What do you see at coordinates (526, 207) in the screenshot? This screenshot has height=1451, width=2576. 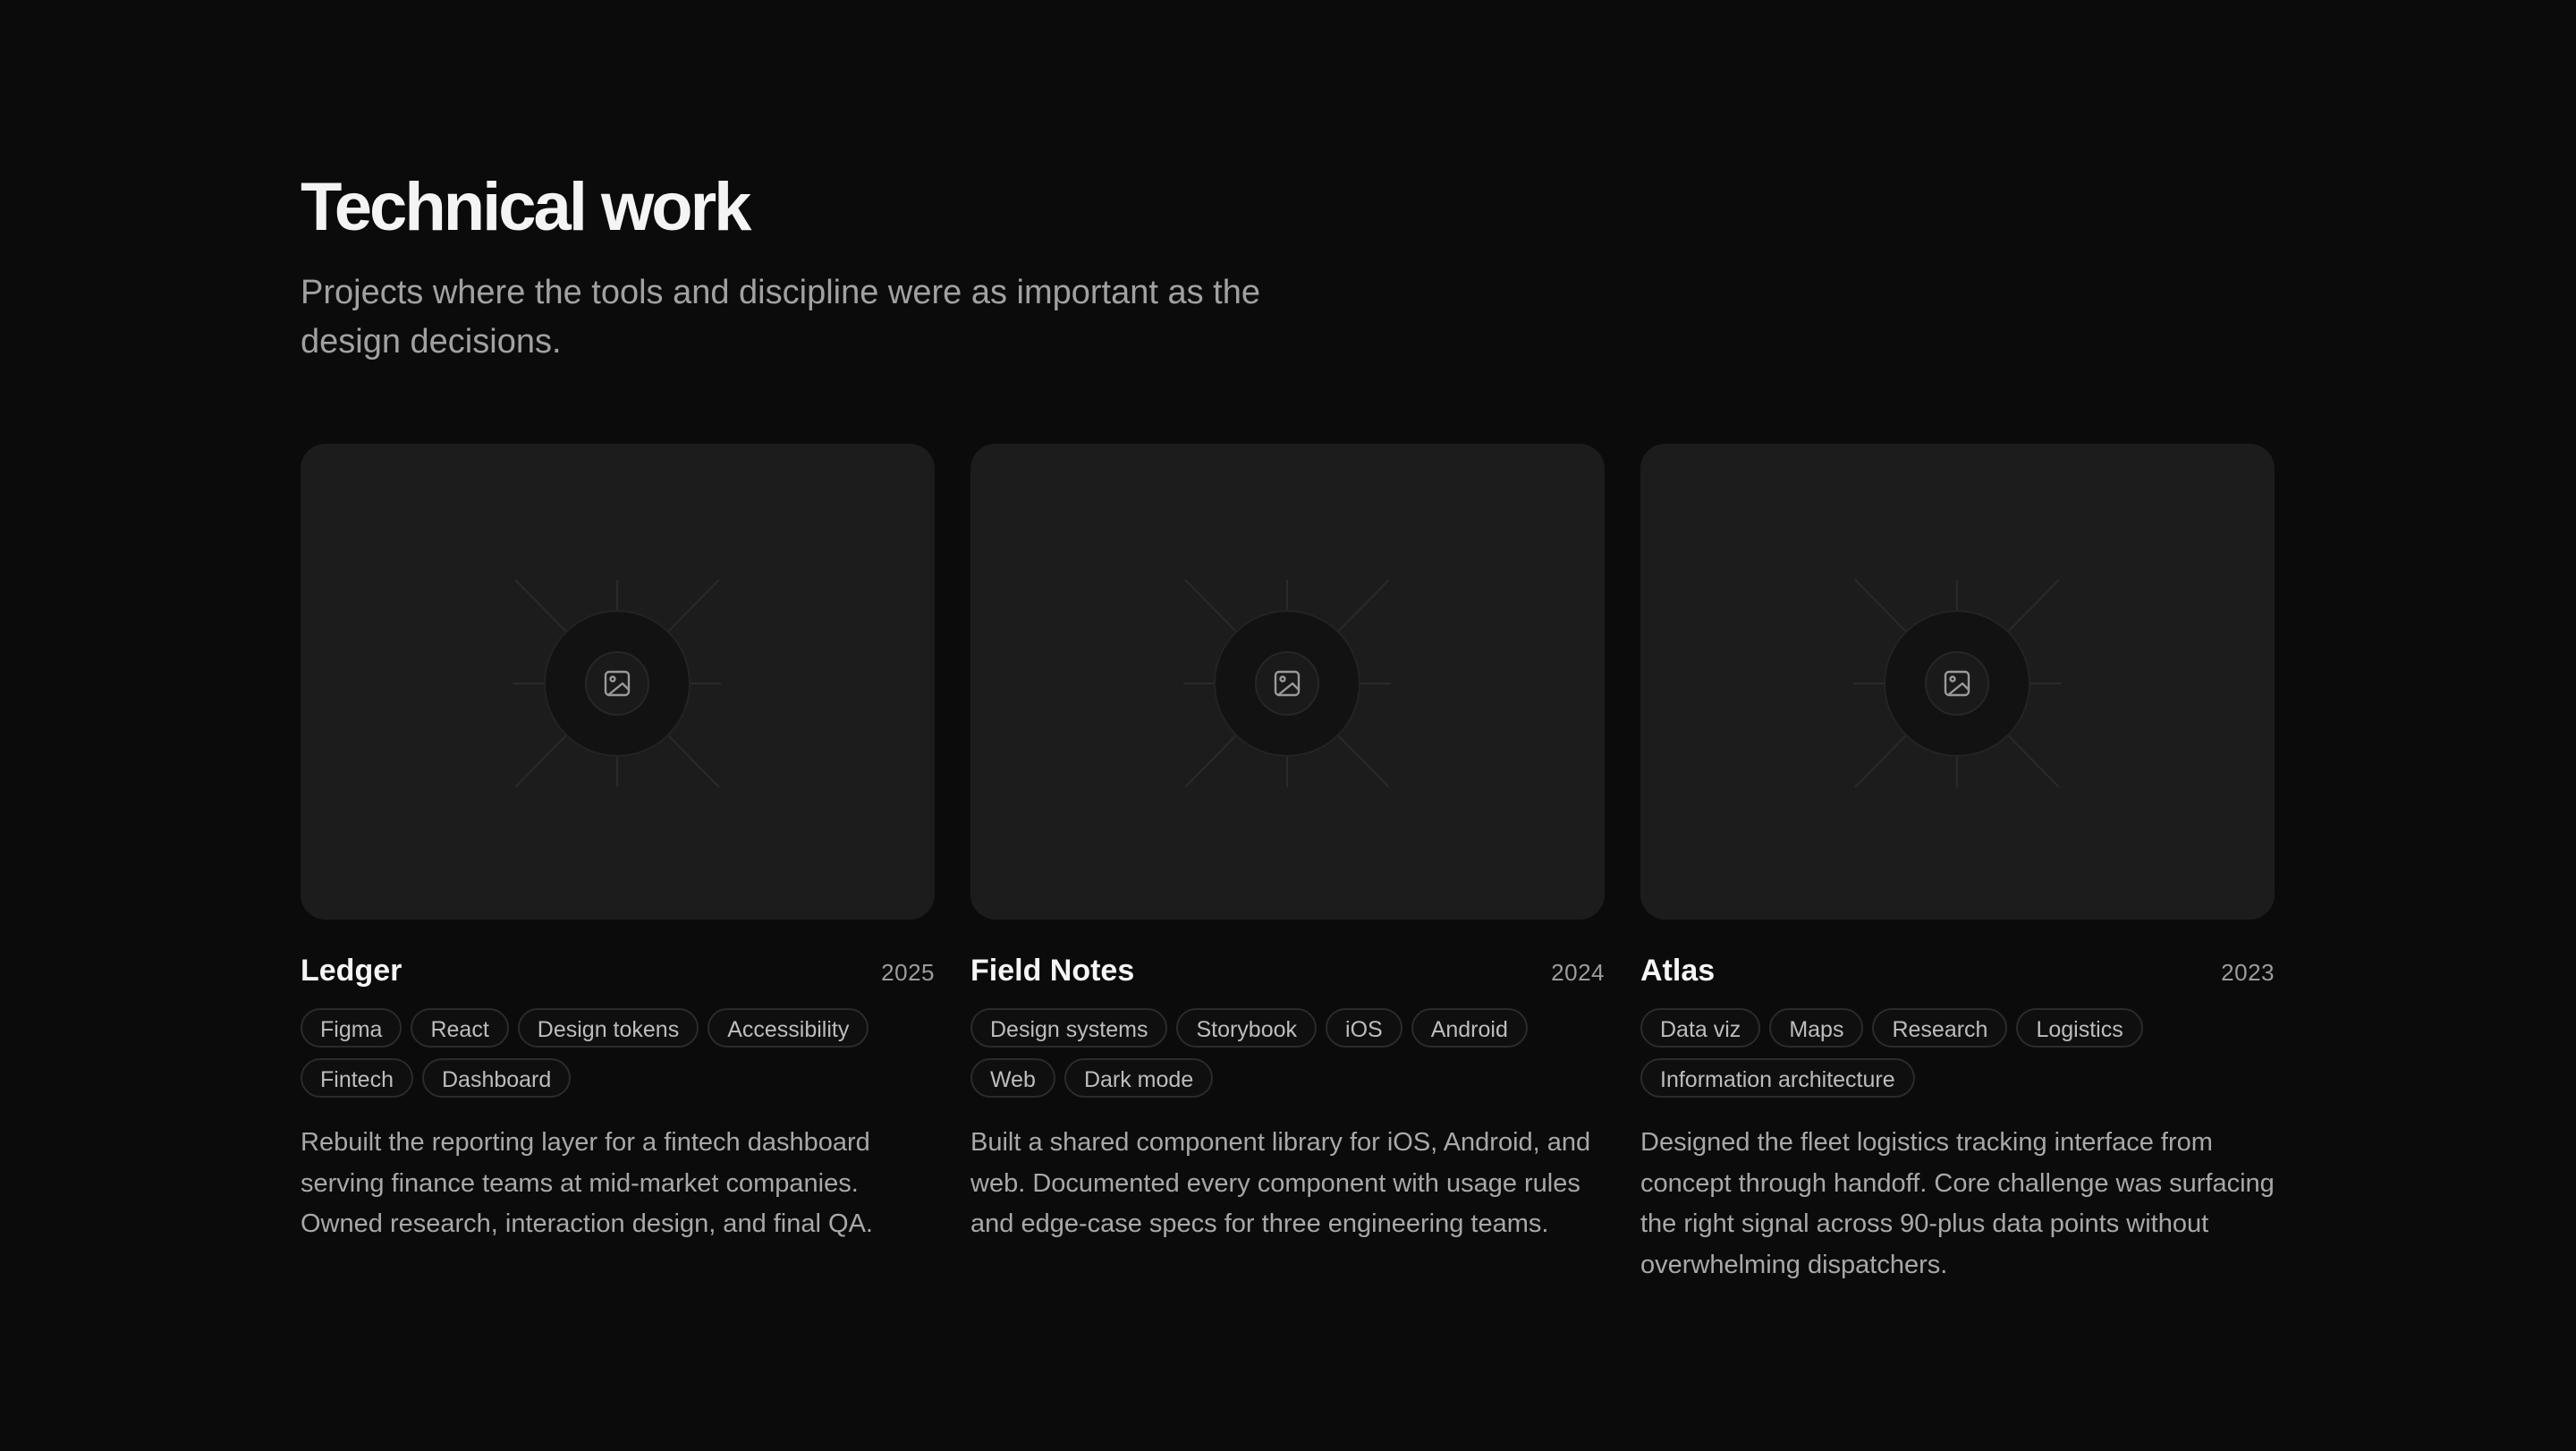 I see `section-title: Technical work` at bounding box center [526, 207].